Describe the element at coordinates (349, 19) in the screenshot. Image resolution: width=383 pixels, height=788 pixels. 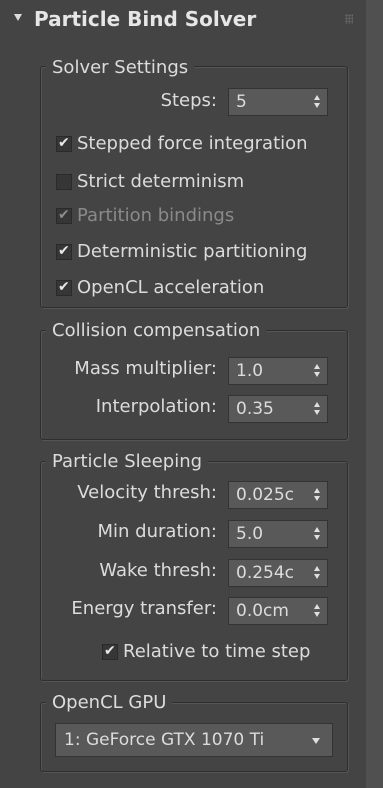
I see `drag-grip-icon` at that location.